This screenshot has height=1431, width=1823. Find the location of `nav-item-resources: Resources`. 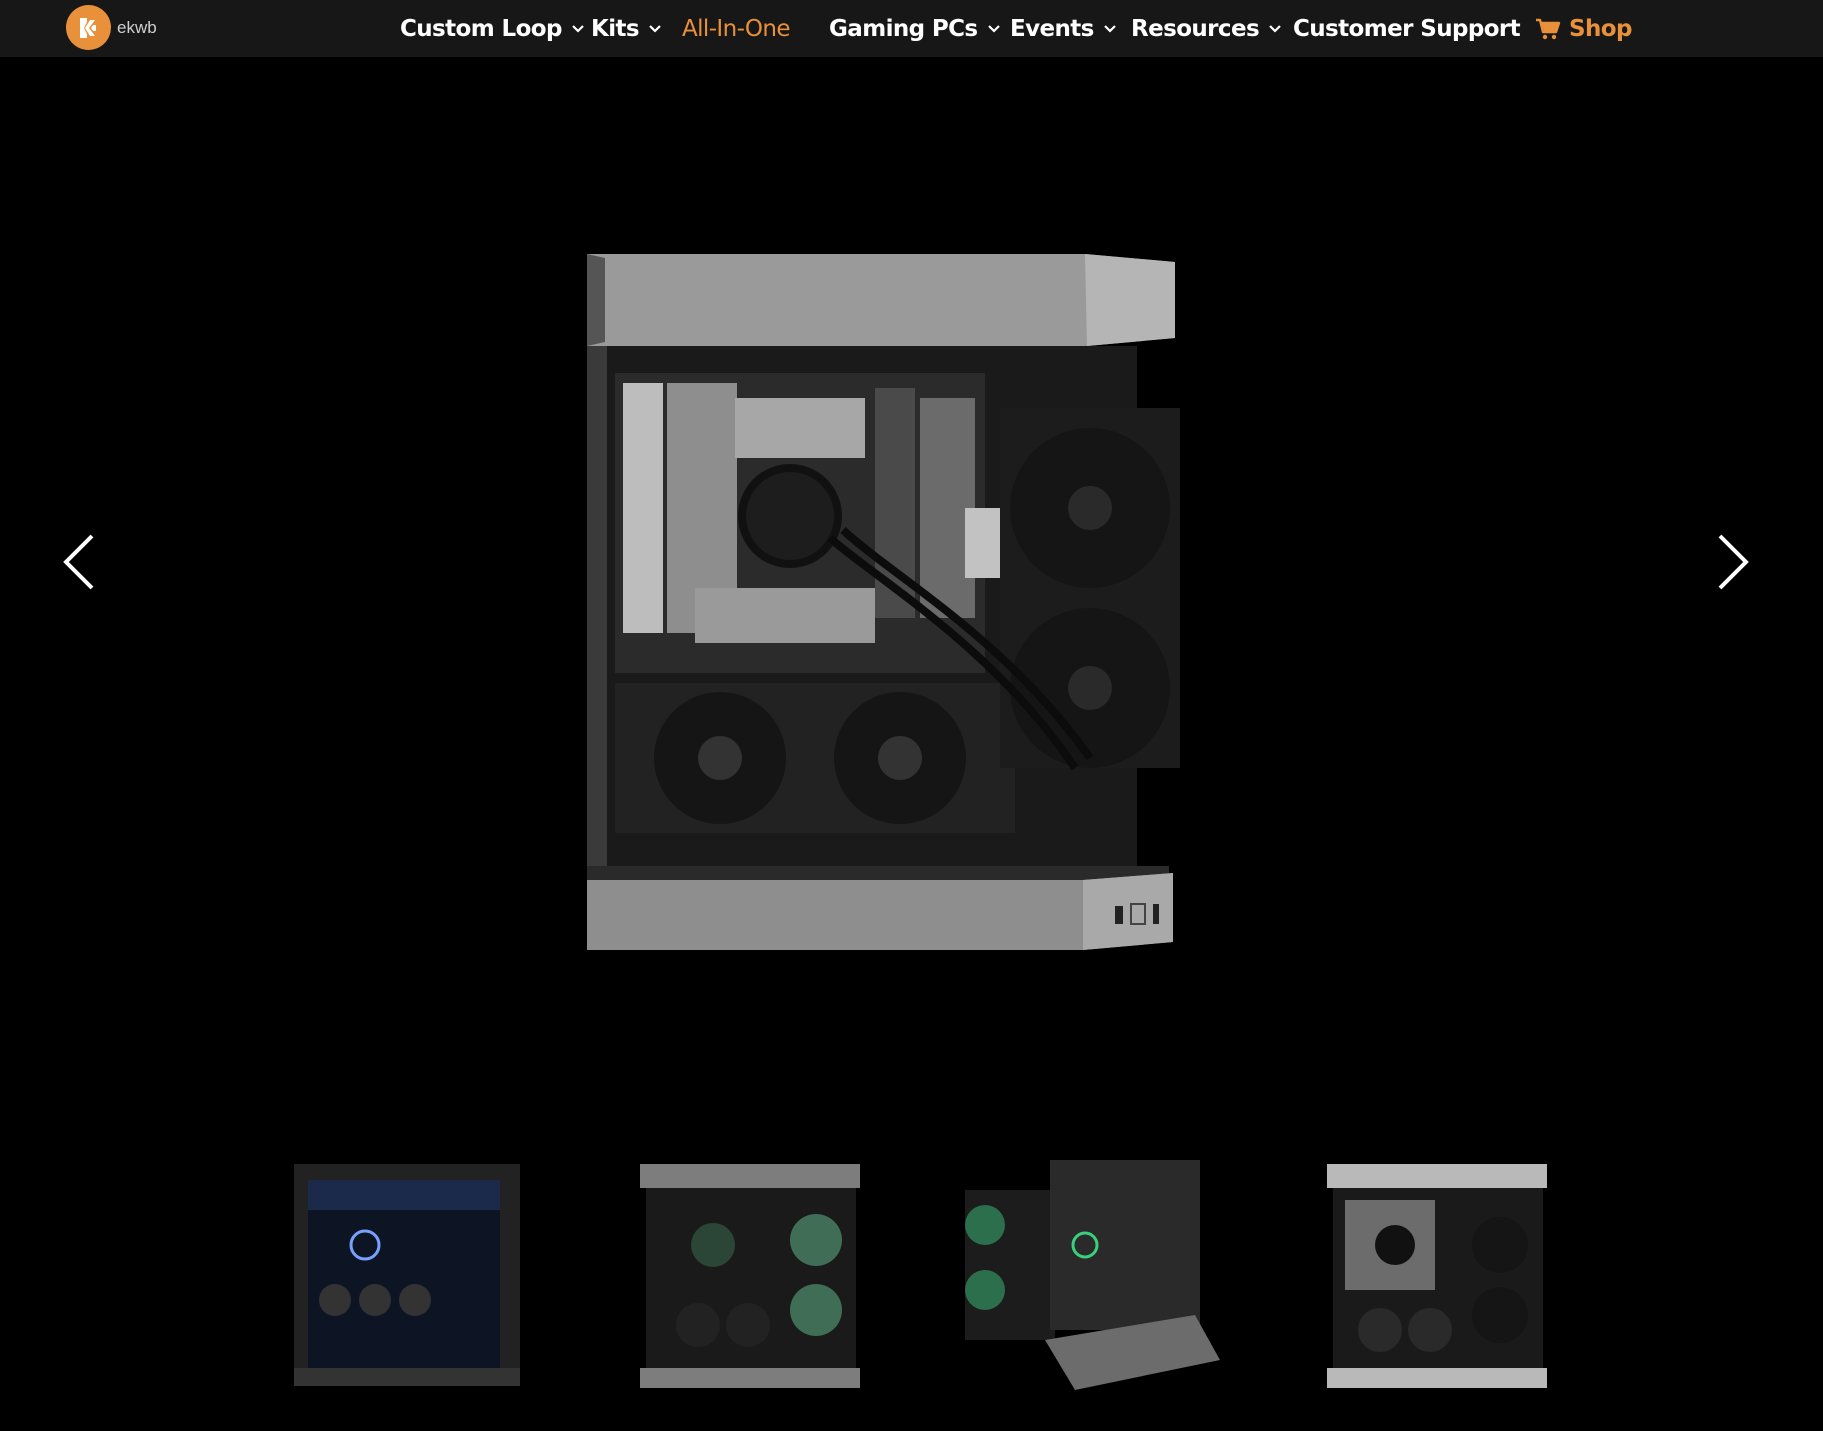

nav-item-resources: Resources is located at coordinates (1206, 28).